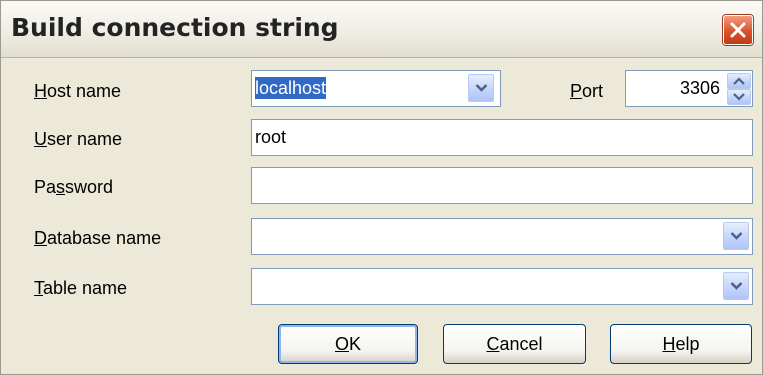 The image size is (763, 375). I want to click on port-value: 3306, so click(699, 88).